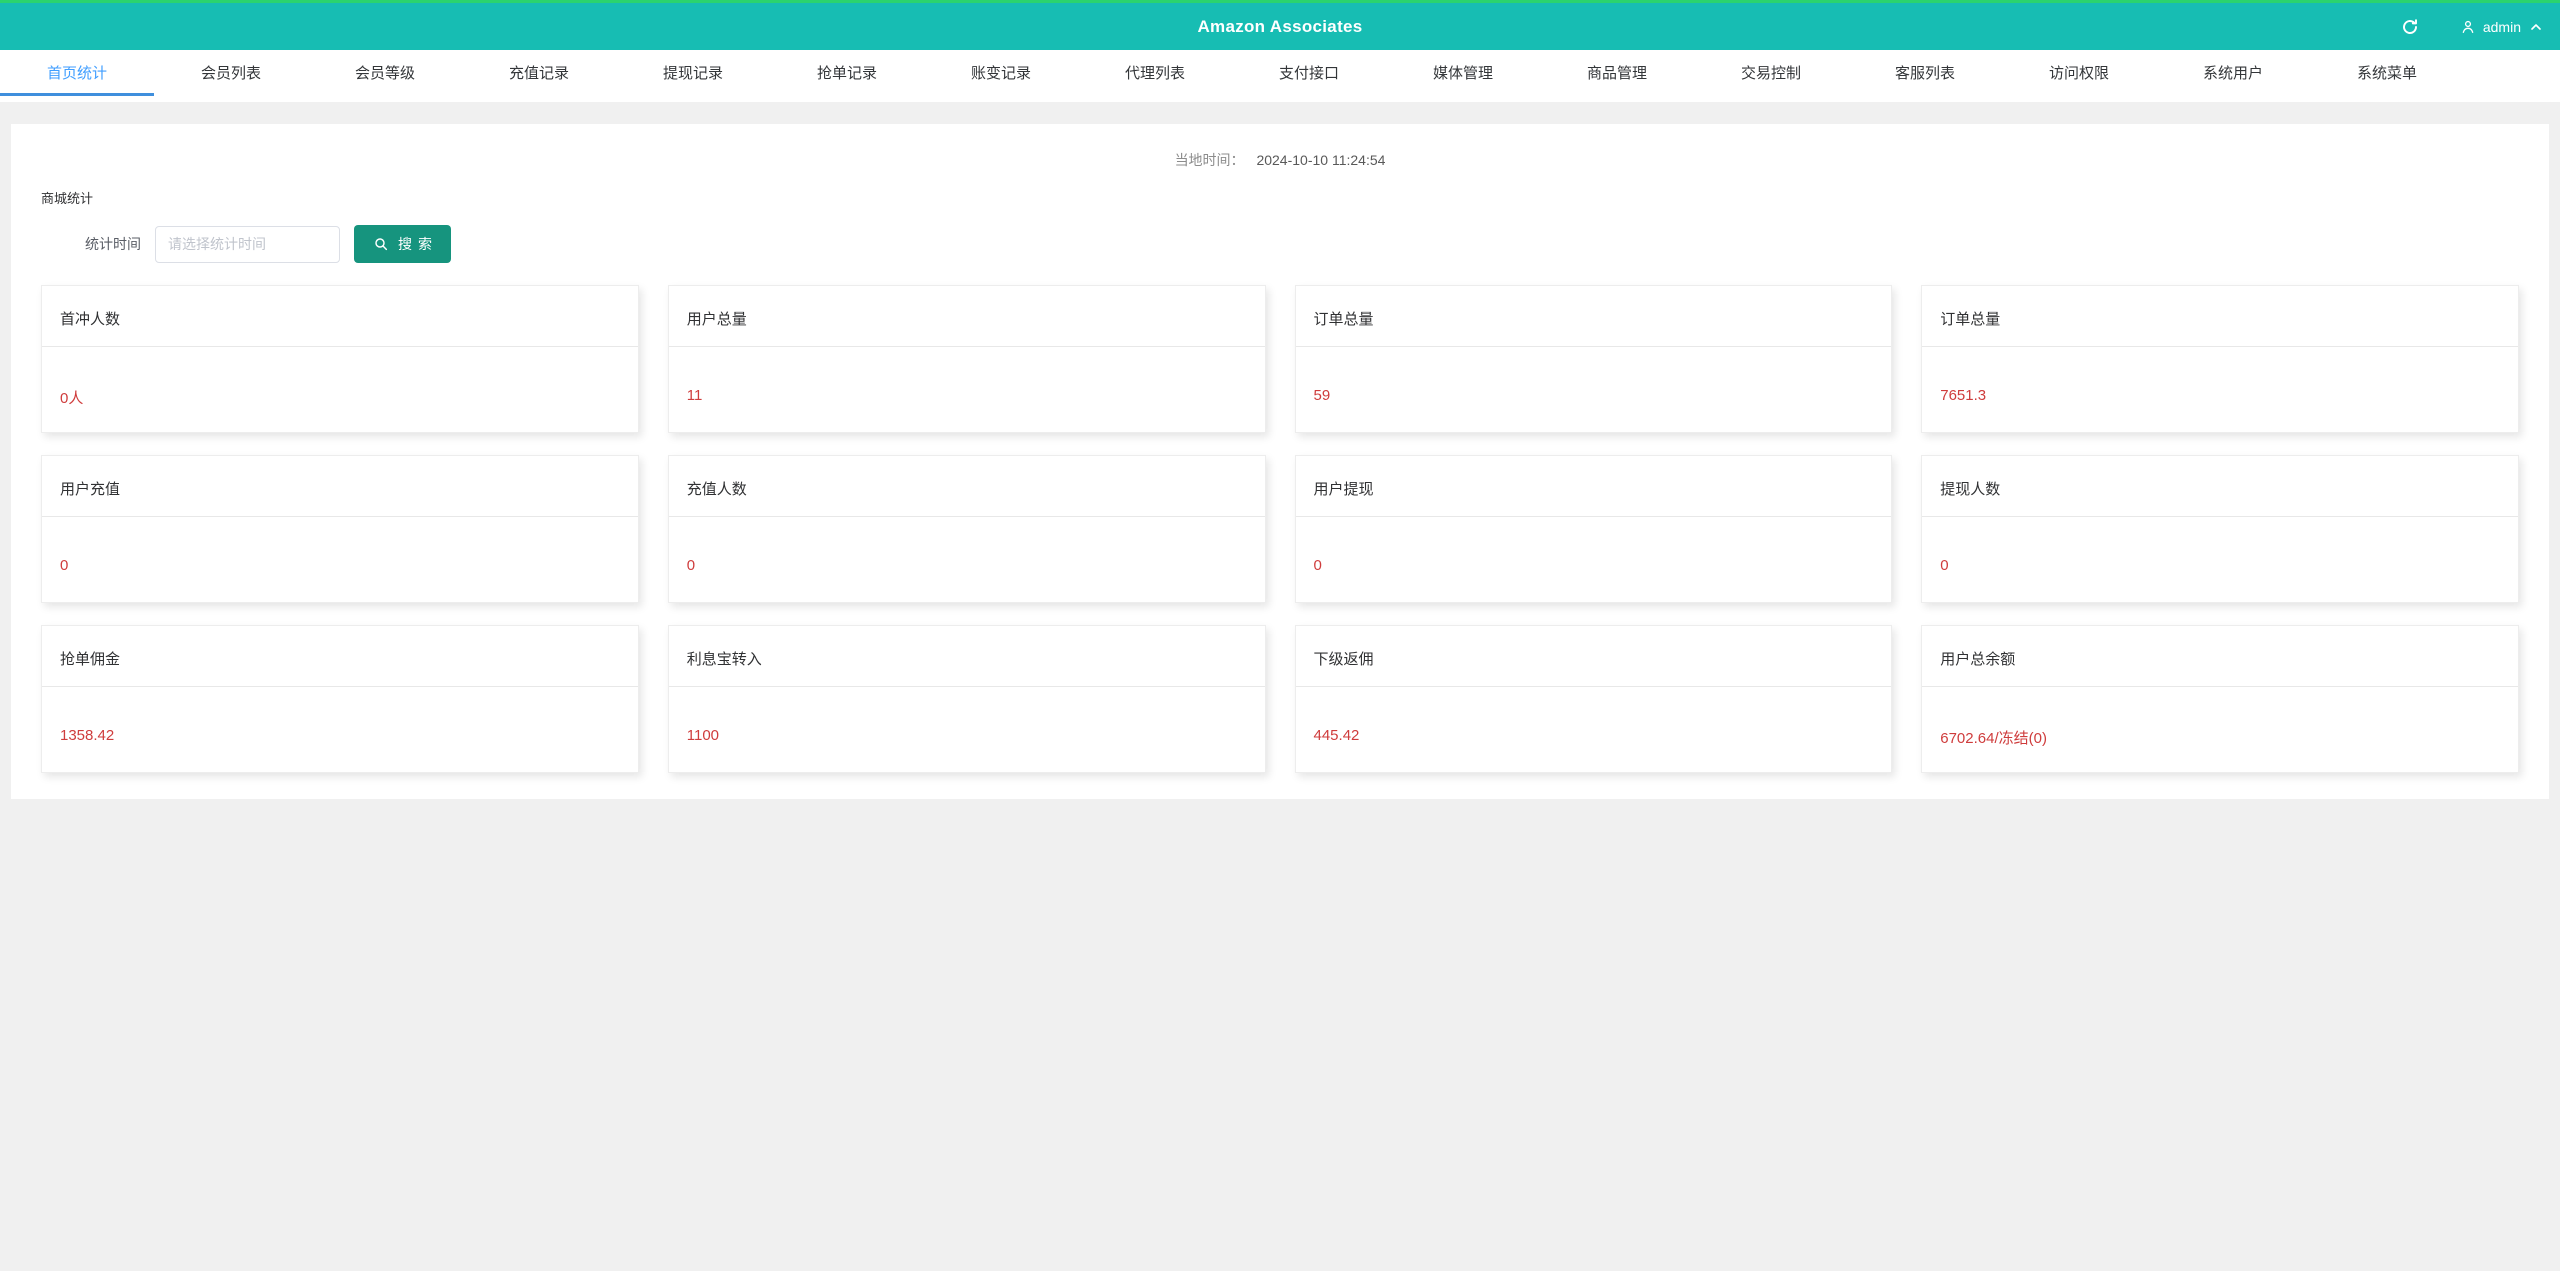  I want to click on tab-home-stats: 首页统计, so click(77, 76).